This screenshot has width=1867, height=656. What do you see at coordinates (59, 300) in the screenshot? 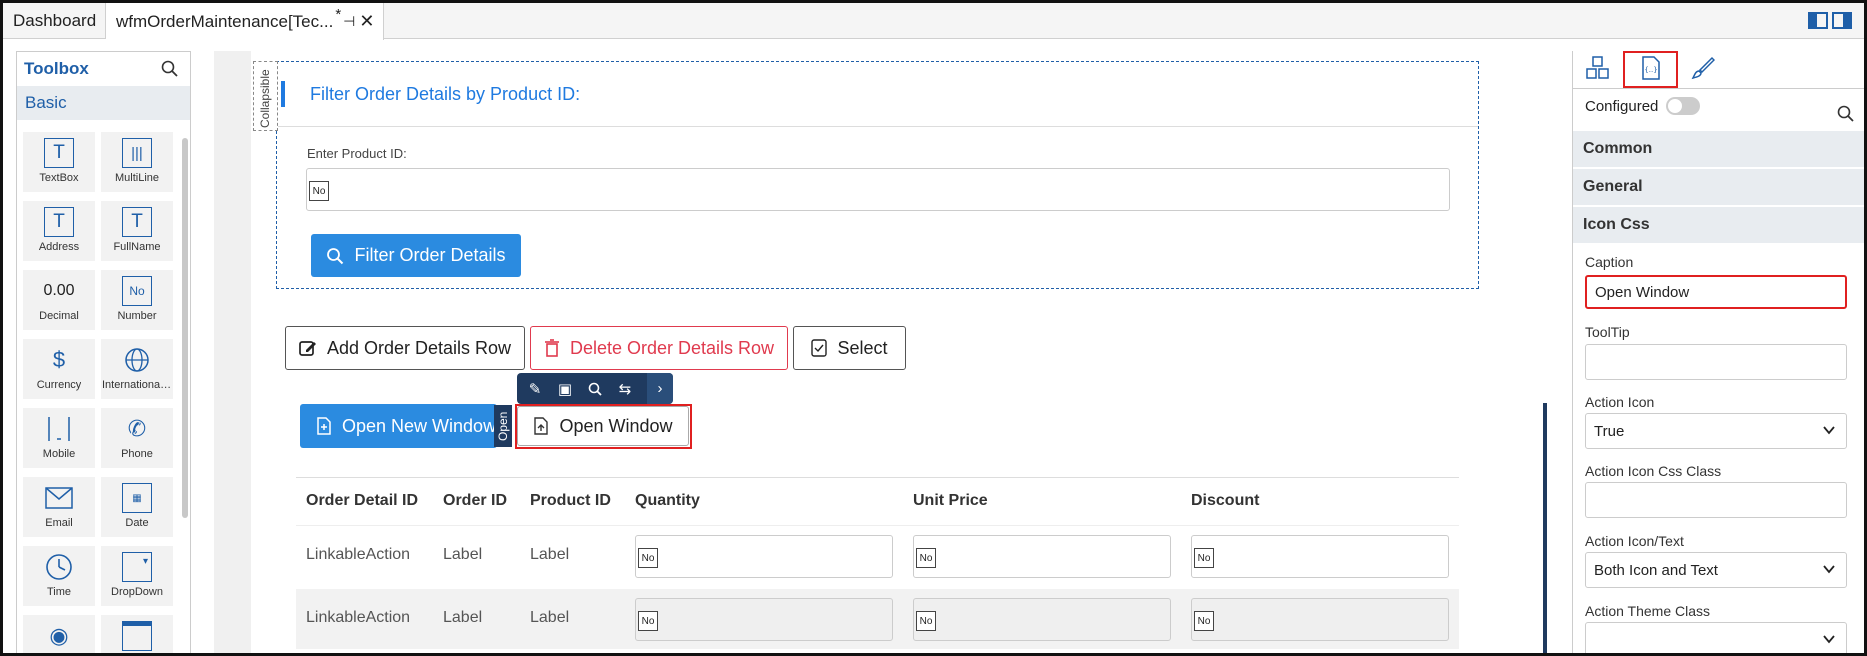
I see `toolbox-item-decimal: 0.00 Decimal` at bounding box center [59, 300].